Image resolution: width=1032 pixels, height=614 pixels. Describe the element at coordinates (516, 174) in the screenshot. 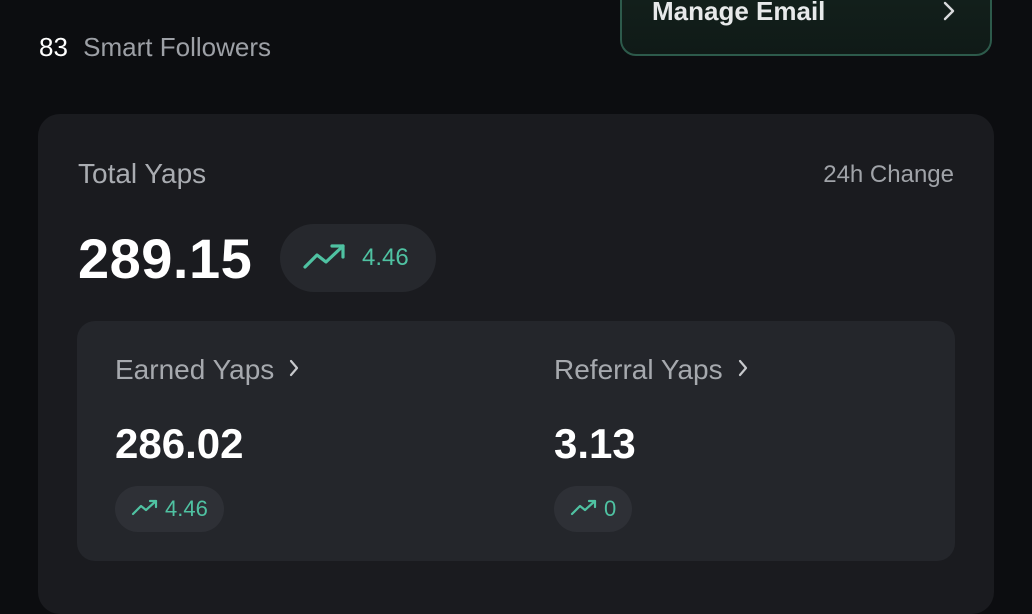

I see `card-header: Total Yaps 24h Change` at that location.